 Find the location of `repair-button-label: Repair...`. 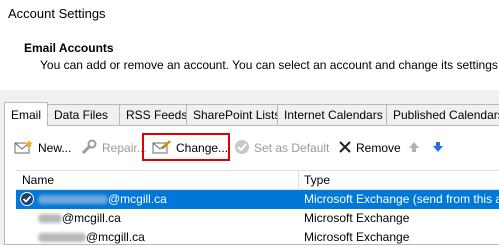

repair-button-label: Repair... is located at coordinates (124, 148).